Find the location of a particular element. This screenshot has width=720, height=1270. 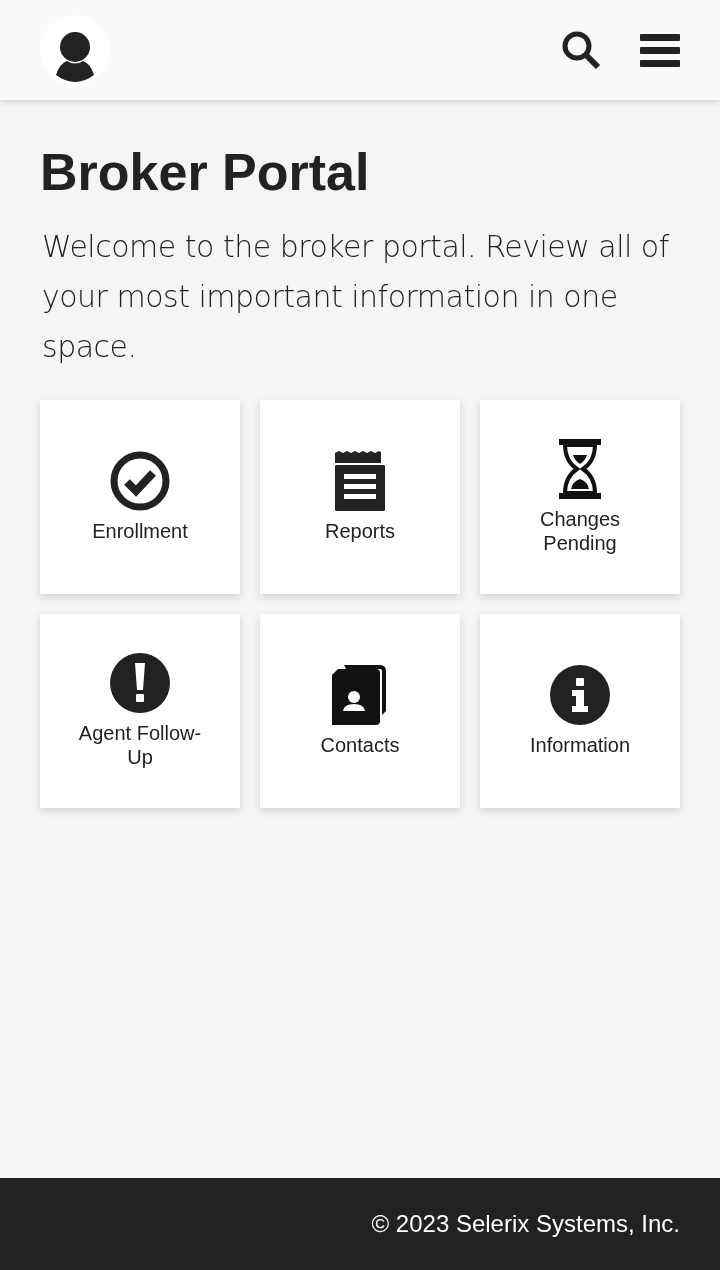

search-icon is located at coordinates (581, 50).